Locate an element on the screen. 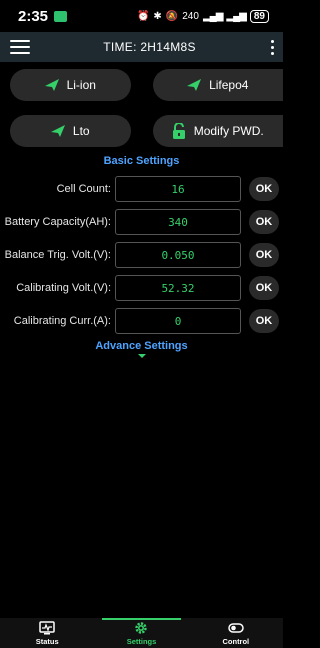 The width and height of the screenshot is (320, 648). bottom-nav: Status Settings Control is located at coordinates (141, 633).